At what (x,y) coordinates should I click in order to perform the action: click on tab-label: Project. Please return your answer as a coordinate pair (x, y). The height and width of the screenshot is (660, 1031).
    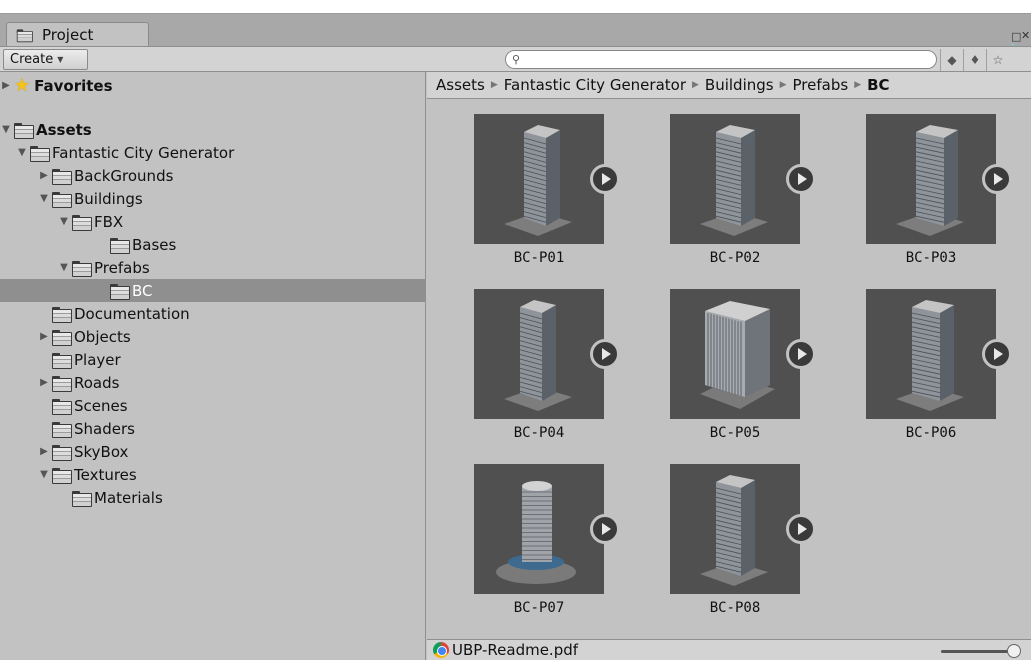
    Looking at the image, I should click on (68, 34).